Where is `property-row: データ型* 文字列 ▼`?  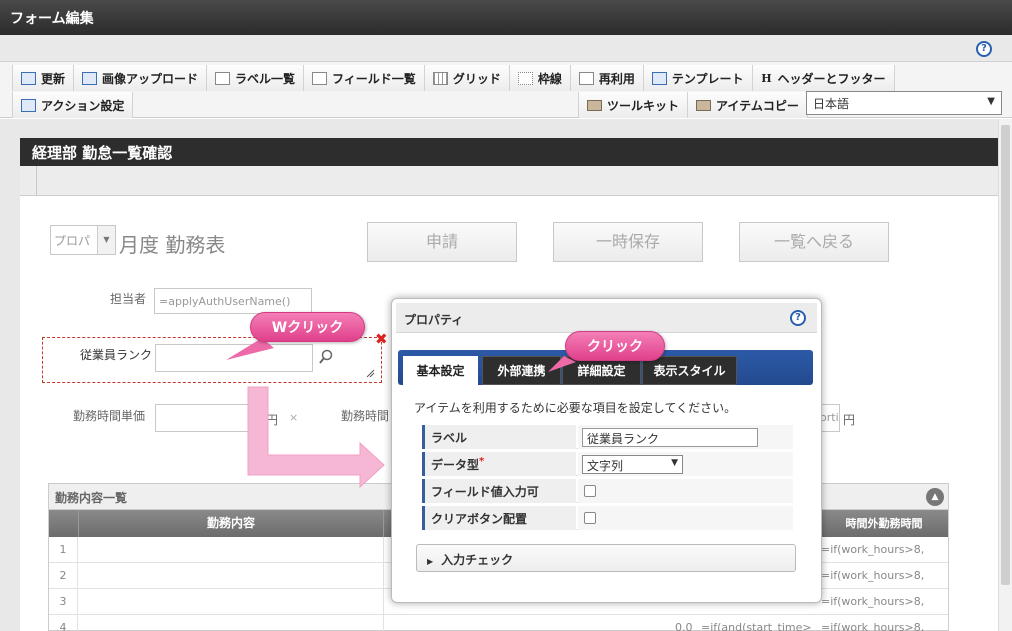 property-row: データ型* 文字列 ▼ is located at coordinates (607, 464).